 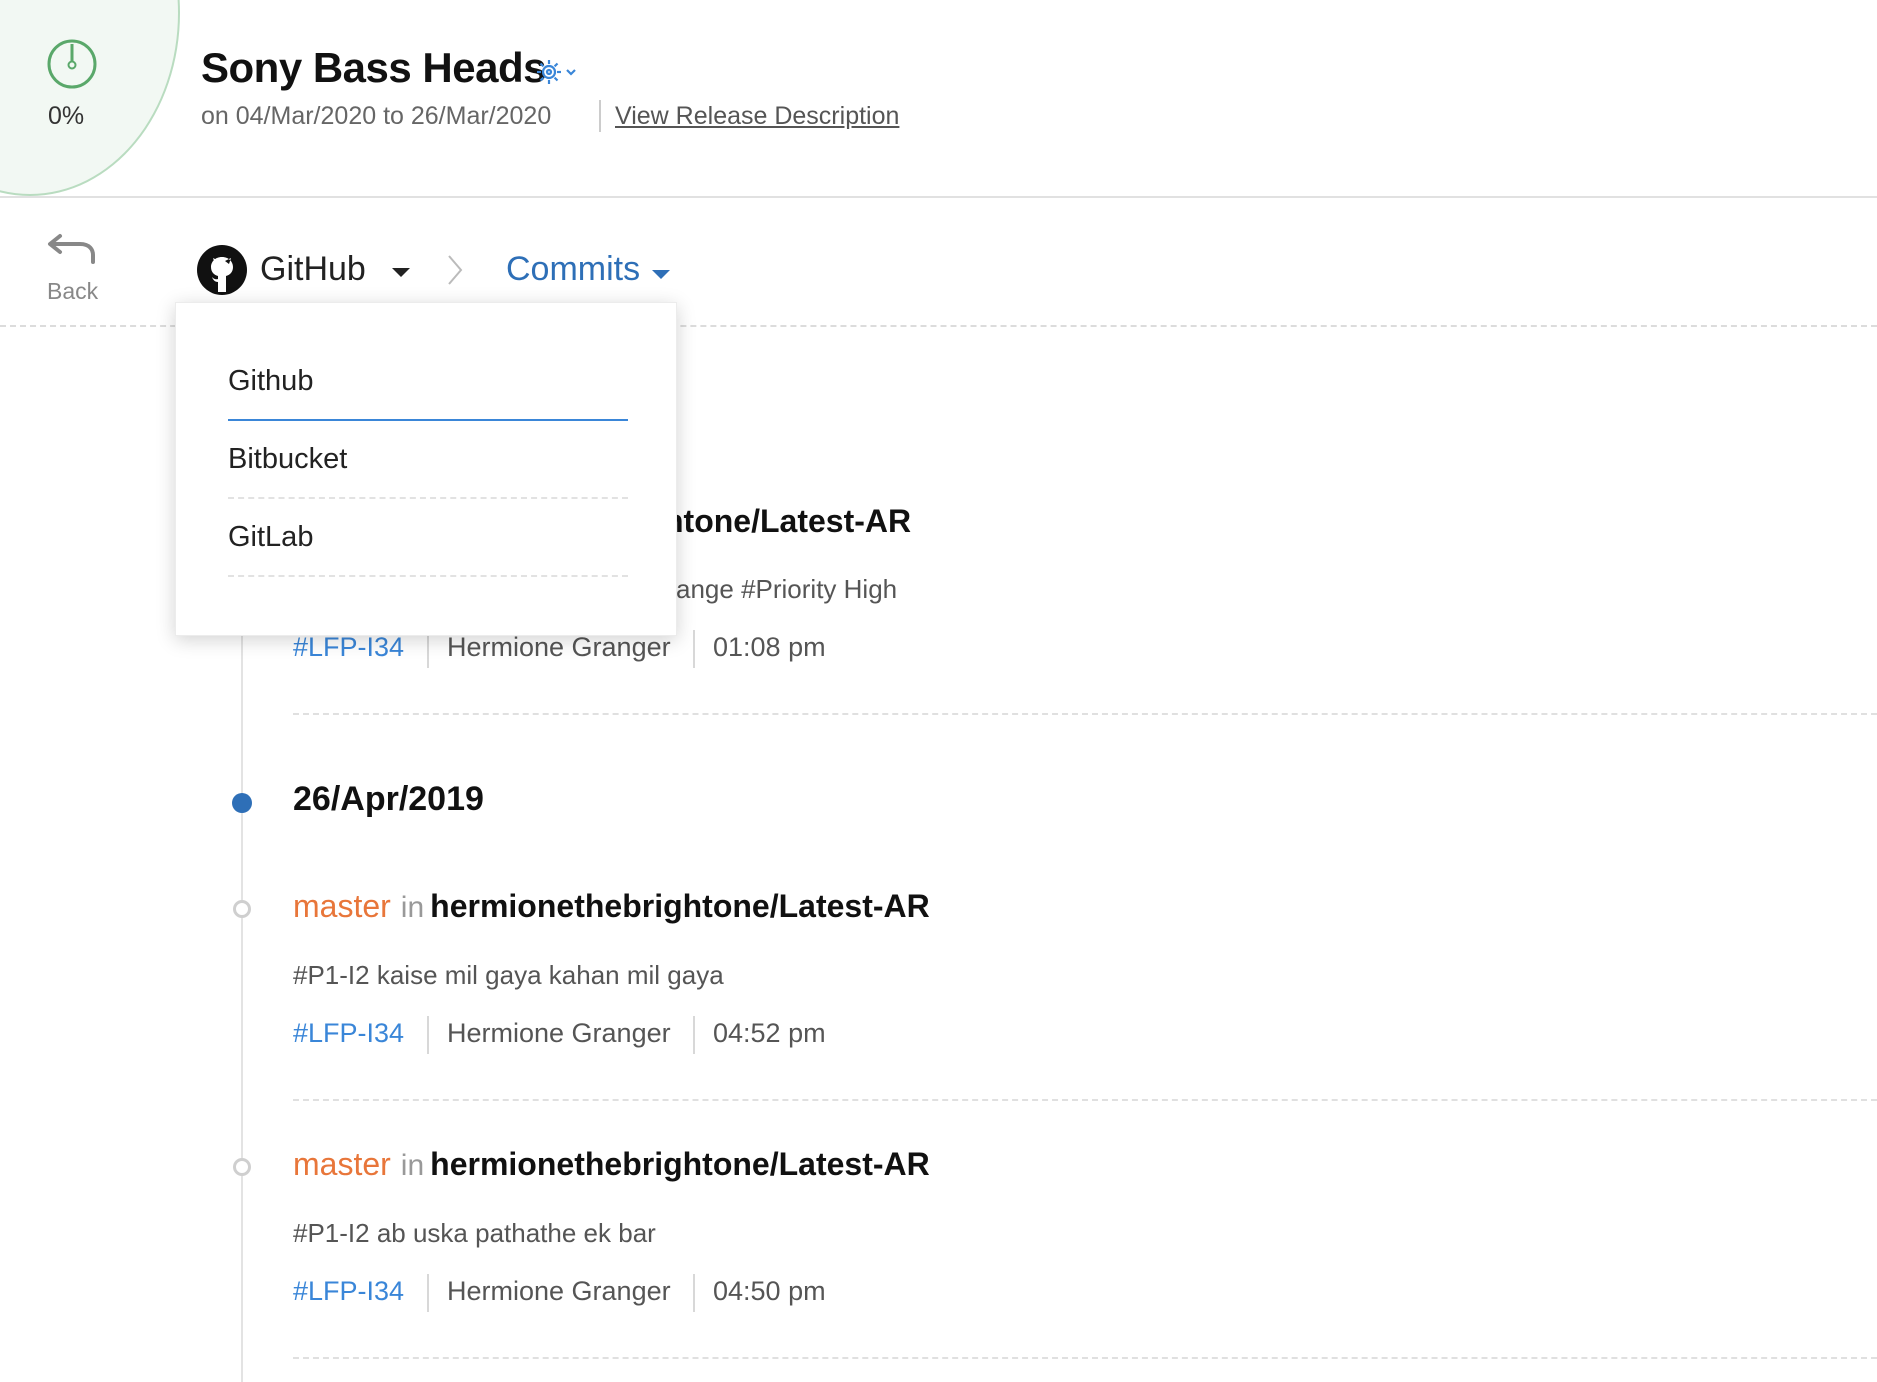 What do you see at coordinates (288, 459) in the screenshot?
I see `option-label: Bitbucket` at bounding box center [288, 459].